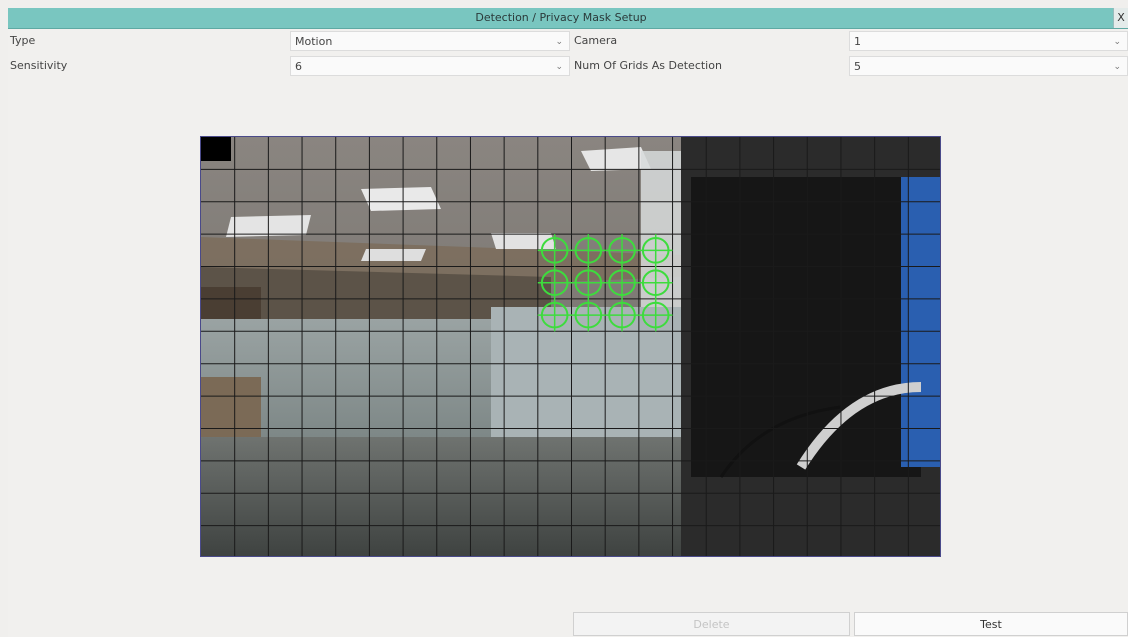 The height and width of the screenshot is (637, 1128). What do you see at coordinates (988, 41) in the screenshot?
I see `camera-dropdown: 1 ⌄` at bounding box center [988, 41].